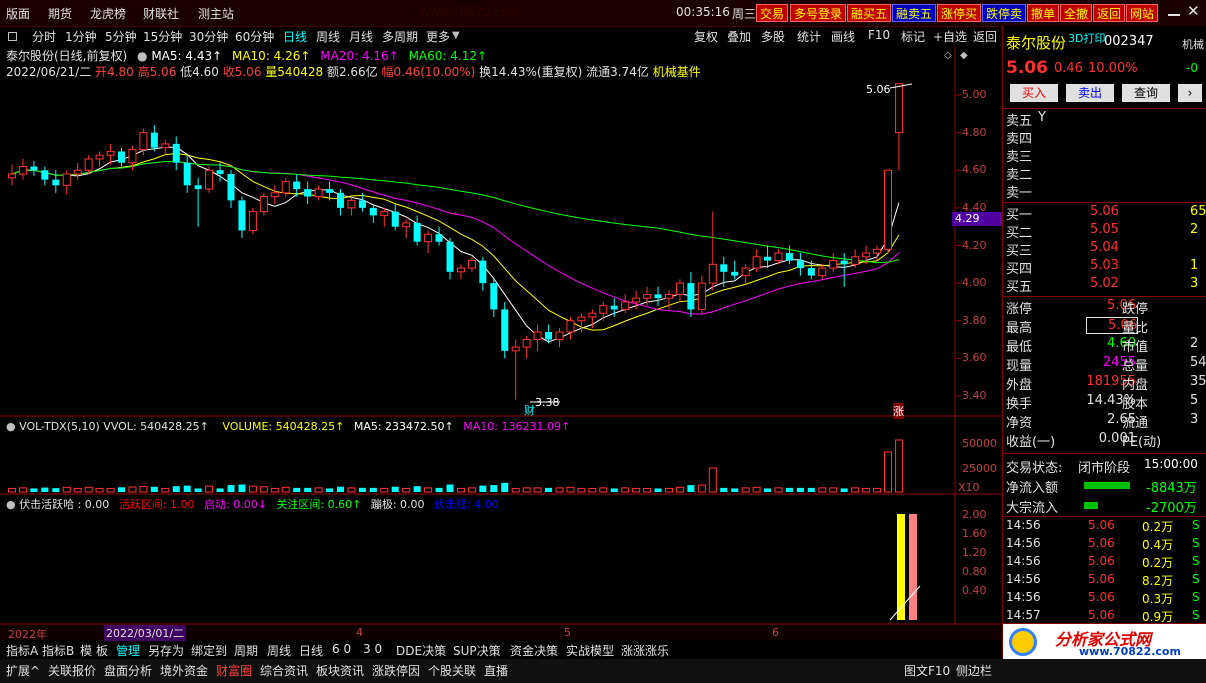  What do you see at coordinates (590, 650) in the screenshot?
I see `indicator-tab-15: 实战模型` at bounding box center [590, 650].